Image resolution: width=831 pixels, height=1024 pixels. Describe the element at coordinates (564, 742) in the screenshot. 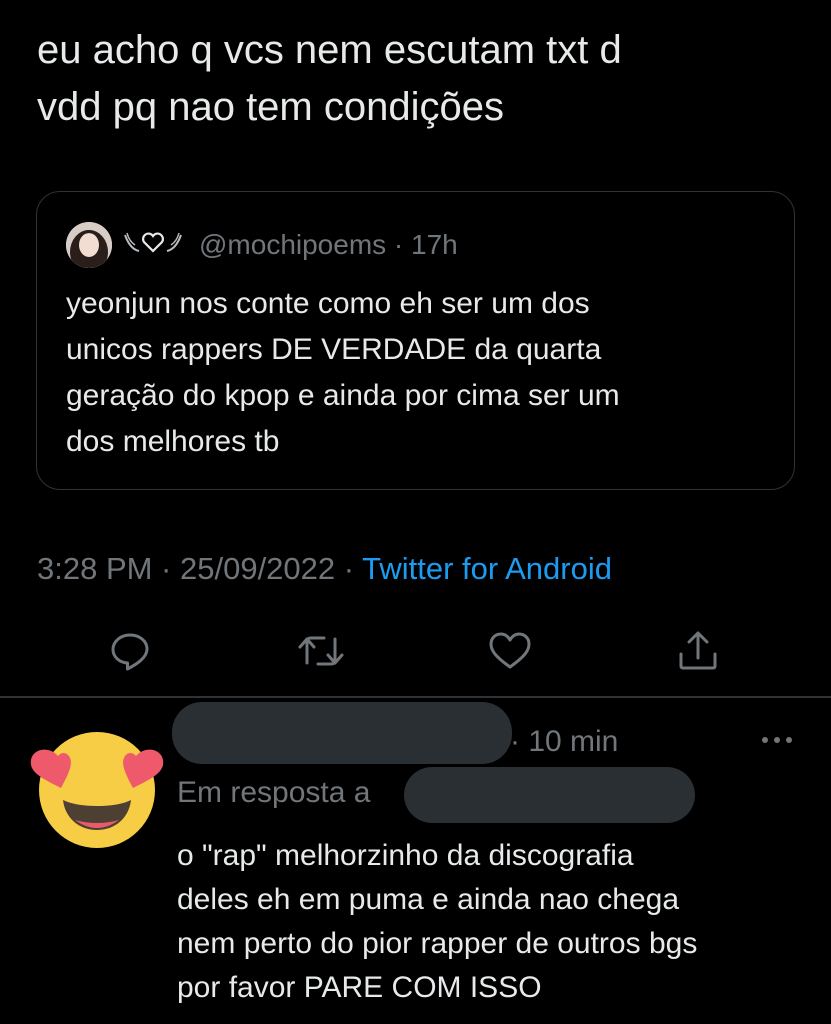

I see `reply-time: · 10 min` at that location.